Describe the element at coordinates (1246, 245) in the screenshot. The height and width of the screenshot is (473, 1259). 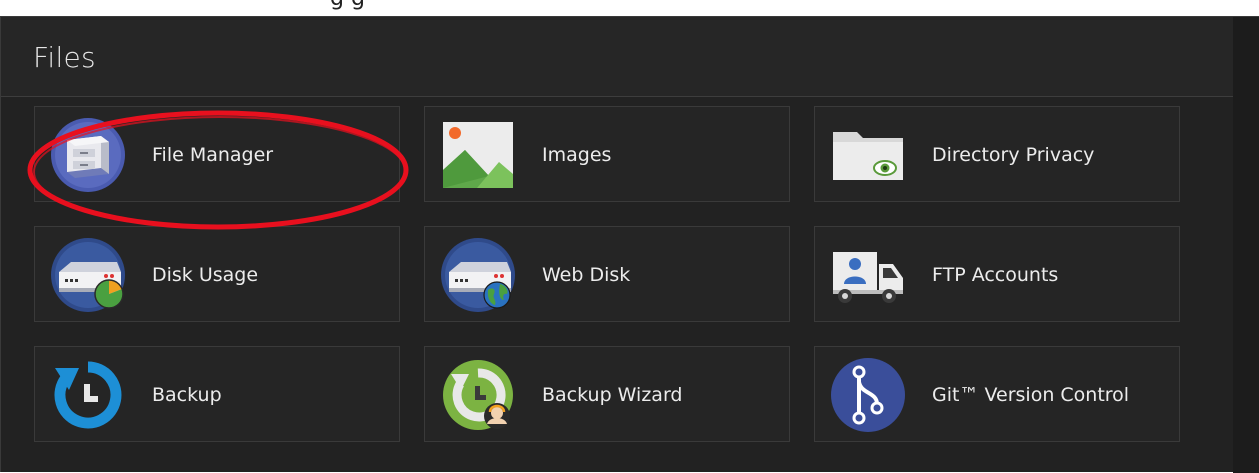
I see `panel-edge` at that location.